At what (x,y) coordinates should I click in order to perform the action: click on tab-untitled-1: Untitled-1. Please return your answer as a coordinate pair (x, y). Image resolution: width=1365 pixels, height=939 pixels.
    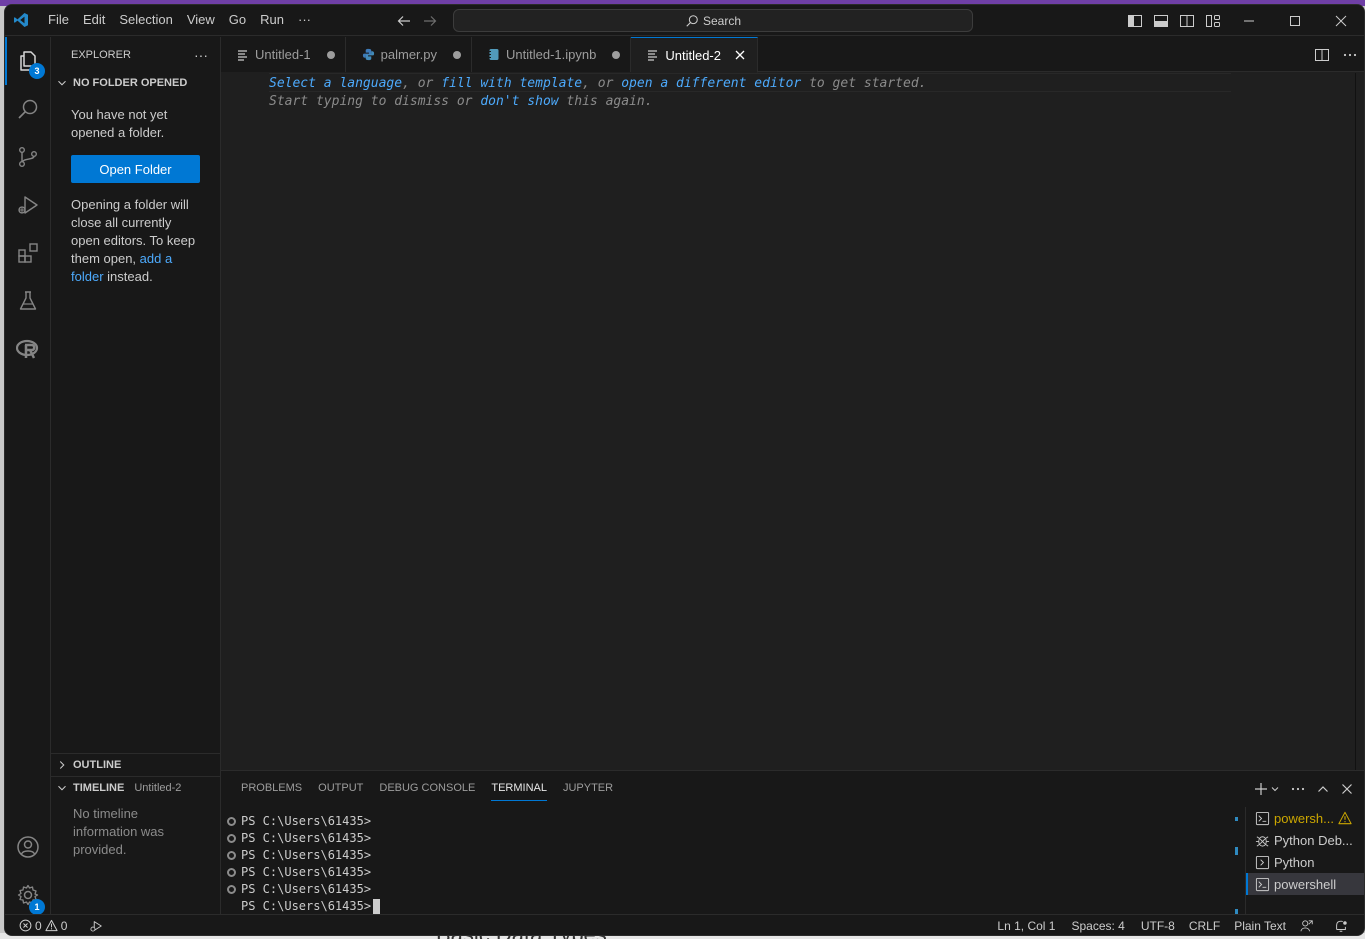
    Looking at the image, I should click on (283, 54).